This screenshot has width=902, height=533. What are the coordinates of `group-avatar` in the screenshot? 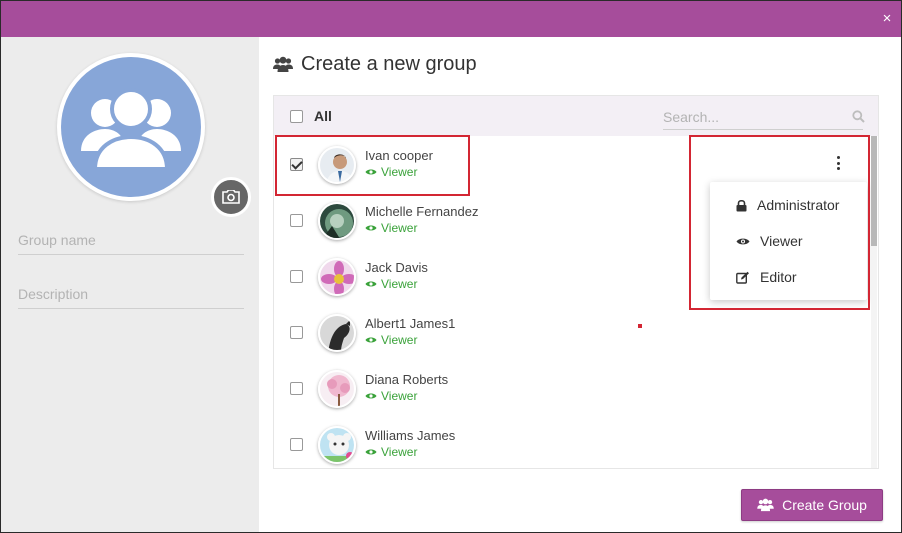 It's located at (154, 135).